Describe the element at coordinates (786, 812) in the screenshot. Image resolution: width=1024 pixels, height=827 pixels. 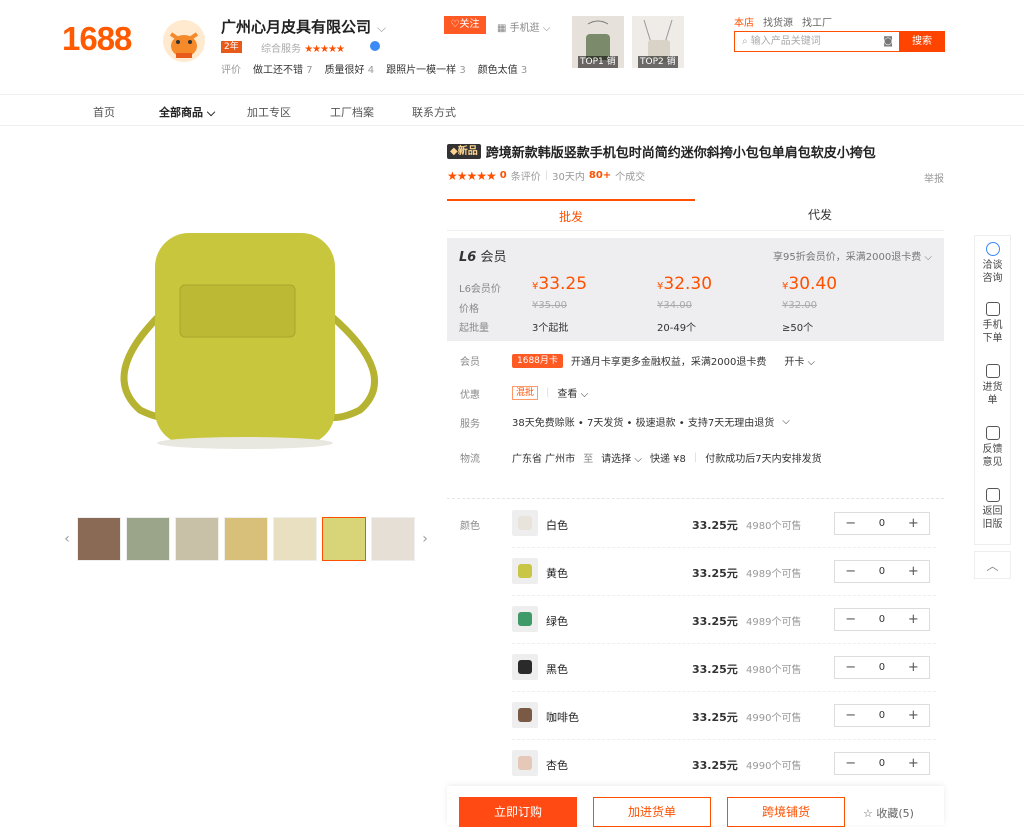
I see `cross-border-button: 跨境铺货` at that location.